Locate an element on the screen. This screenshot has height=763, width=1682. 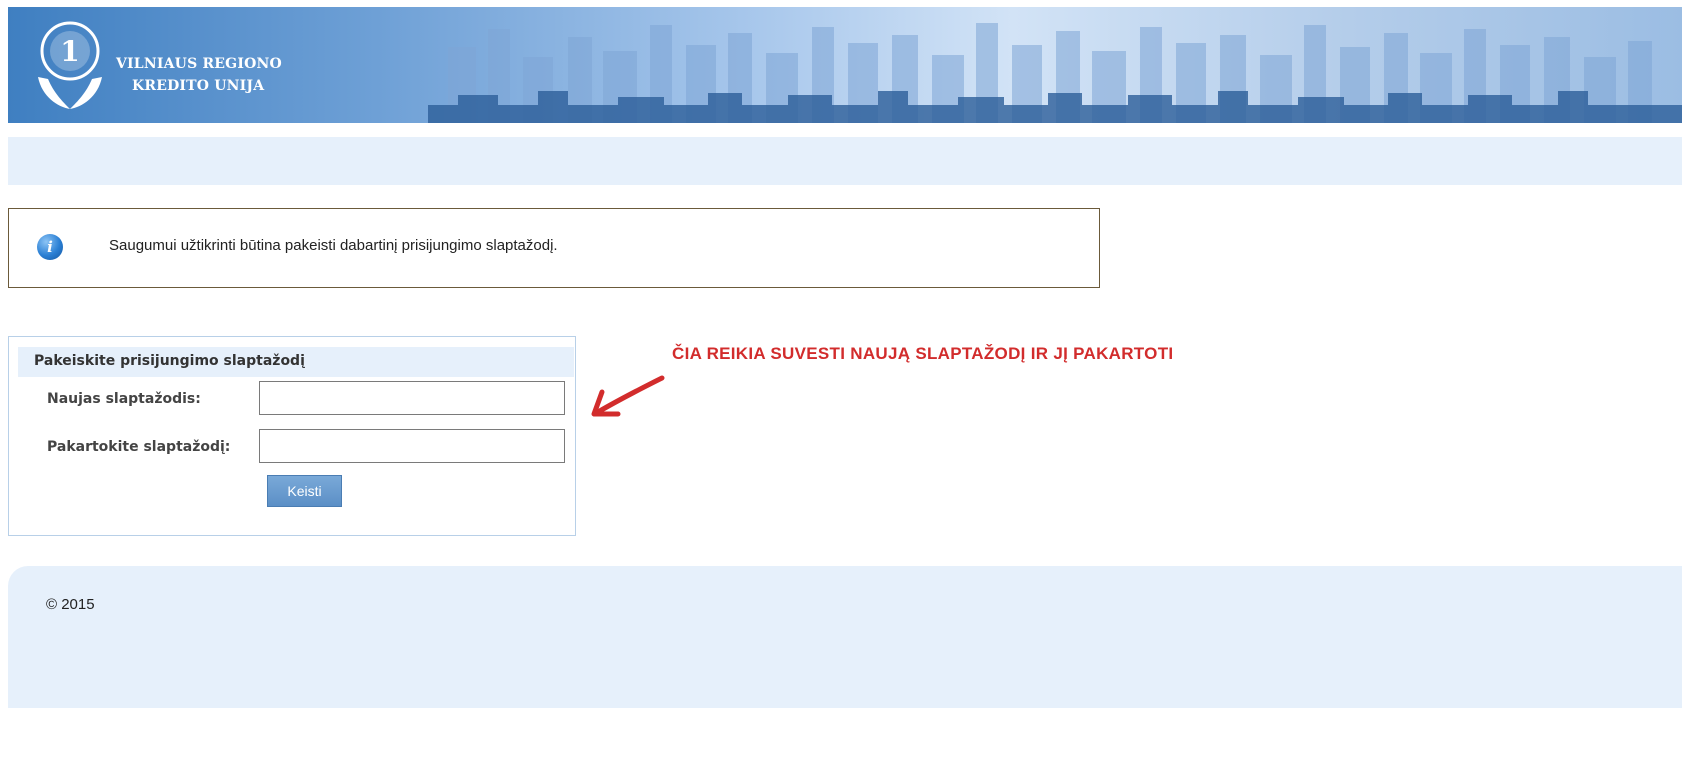
repeat-password-label: Pakartokite slaptažodį: is located at coordinates (139, 447).